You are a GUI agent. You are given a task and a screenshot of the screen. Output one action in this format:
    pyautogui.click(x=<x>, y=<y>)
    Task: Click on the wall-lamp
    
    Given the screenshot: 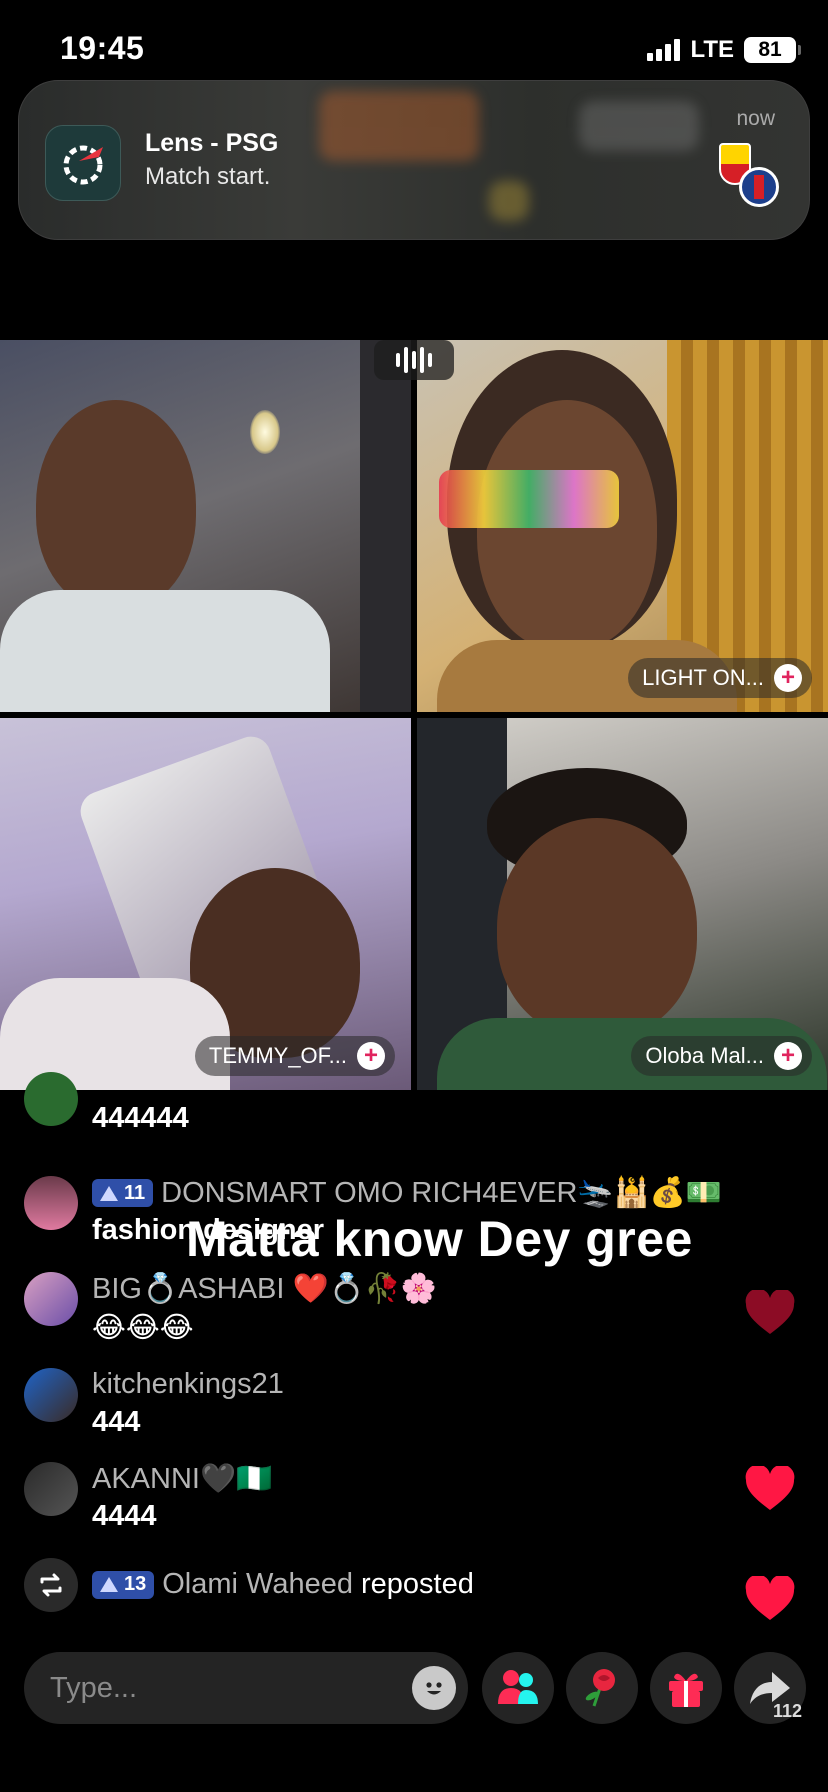 What is the action you would take?
    pyautogui.click(x=265, y=432)
    